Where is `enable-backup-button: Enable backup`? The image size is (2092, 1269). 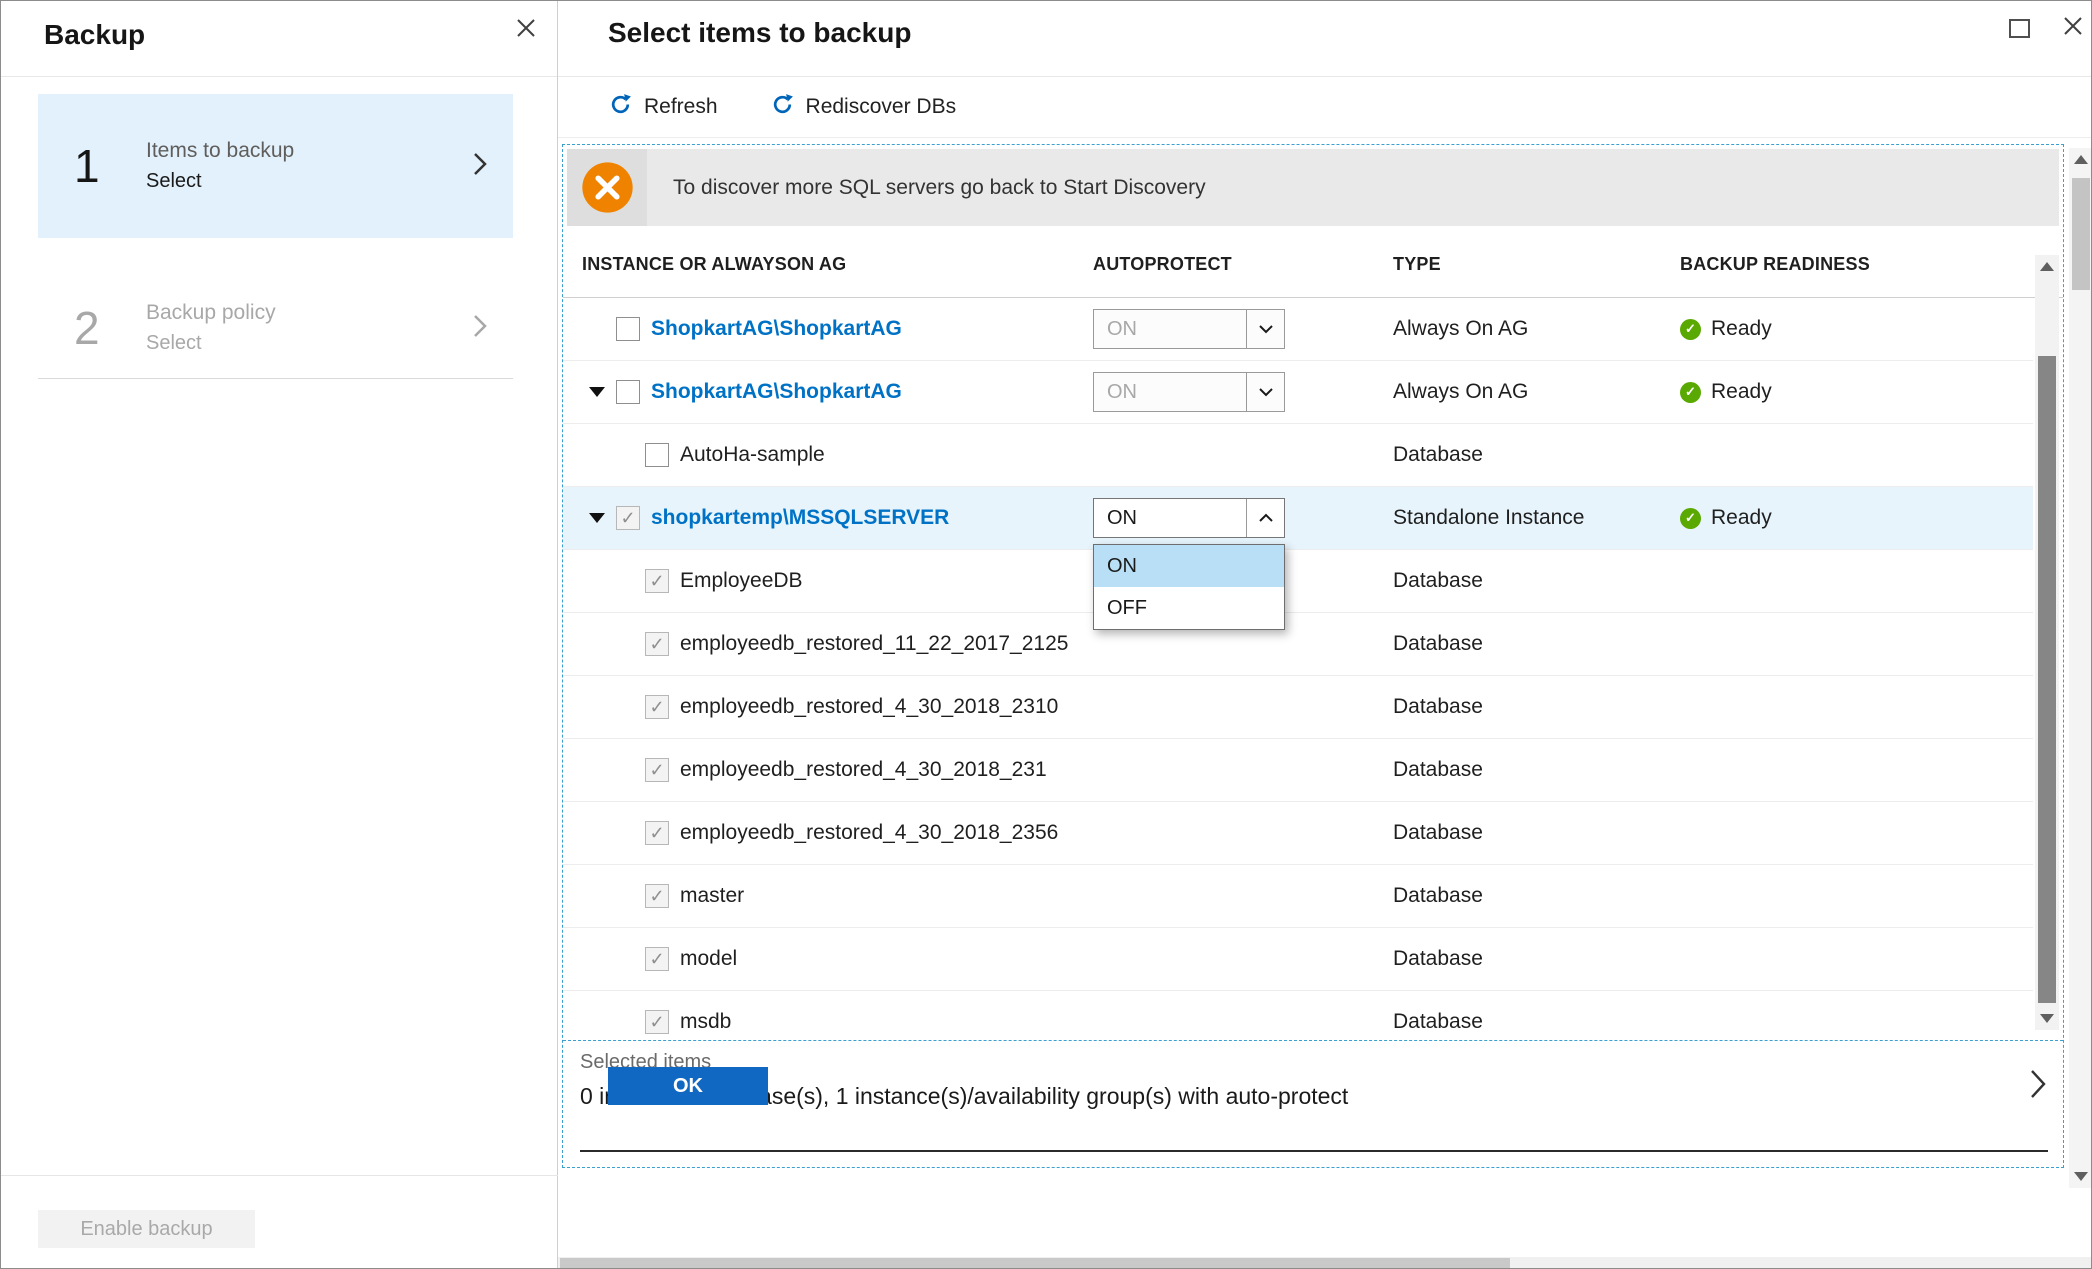
enable-backup-button: Enable backup is located at coordinates (146, 1229).